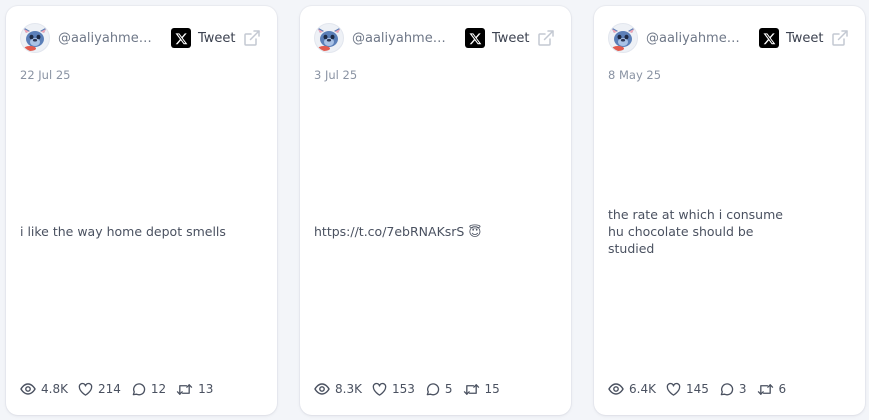 The height and width of the screenshot is (420, 869). I want to click on replies-stat: 5, so click(439, 389).